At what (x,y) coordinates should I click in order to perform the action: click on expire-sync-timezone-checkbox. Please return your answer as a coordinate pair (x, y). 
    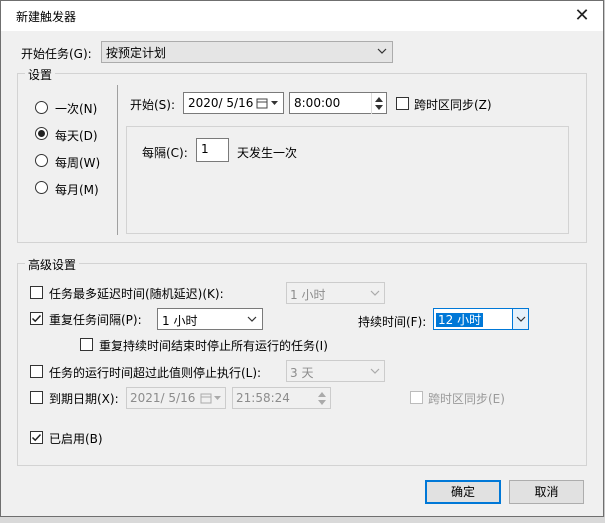
    Looking at the image, I should click on (416, 397).